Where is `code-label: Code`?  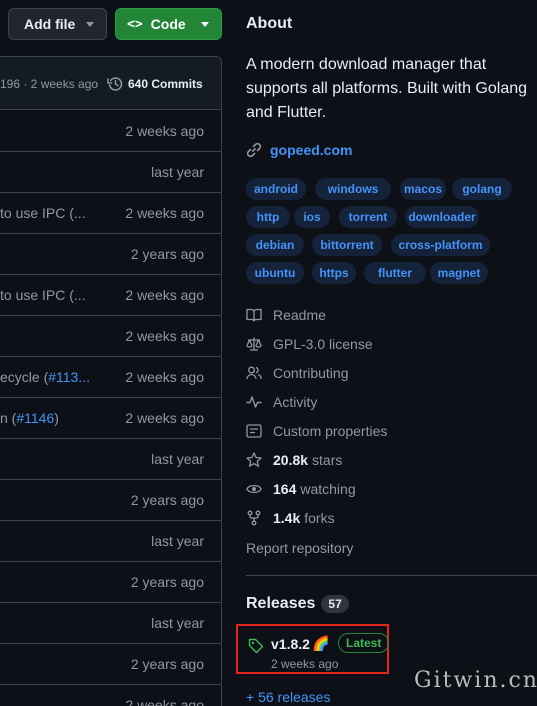
code-label: Code is located at coordinates (168, 24).